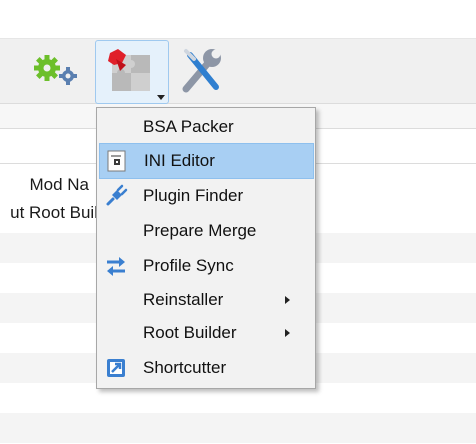 Image resolution: width=476 pixels, height=444 pixels. I want to click on menu-item-root-builder: Root Builder, so click(205, 333).